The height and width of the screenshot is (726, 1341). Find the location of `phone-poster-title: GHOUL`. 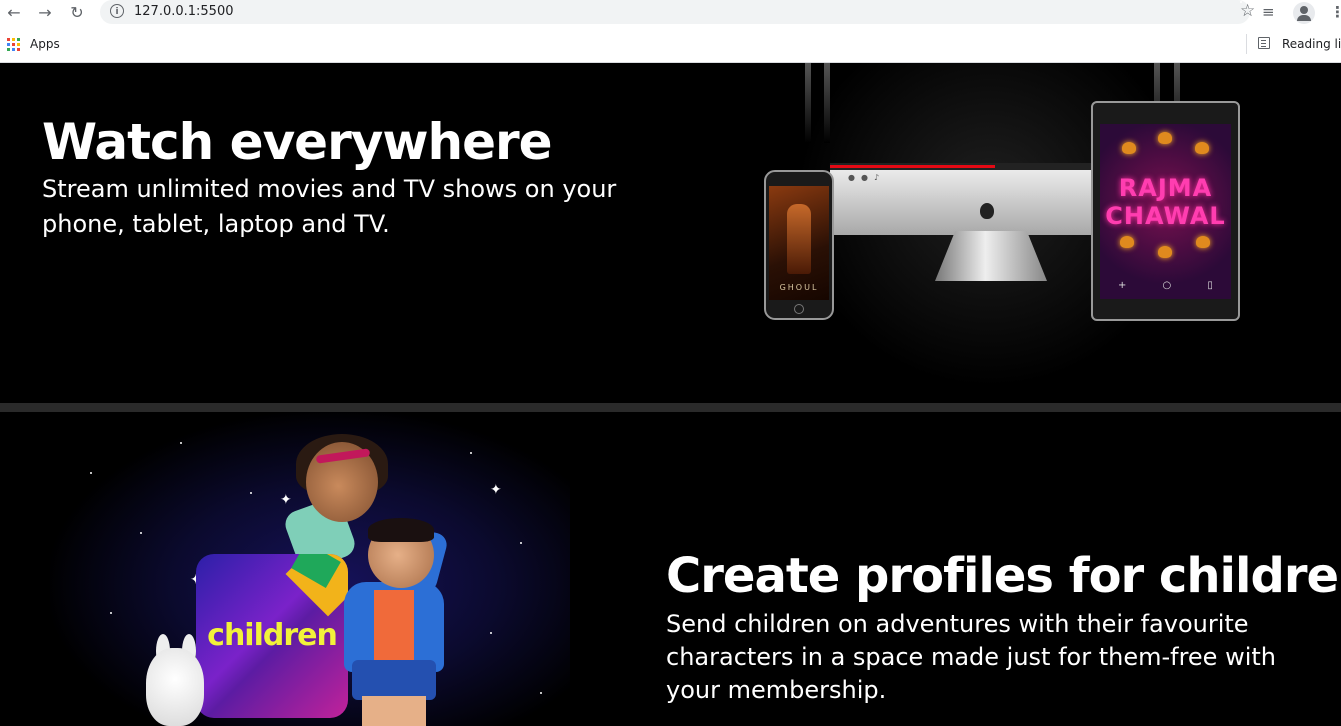

phone-poster-title: GHOUL is located at coordinates (799, 287).